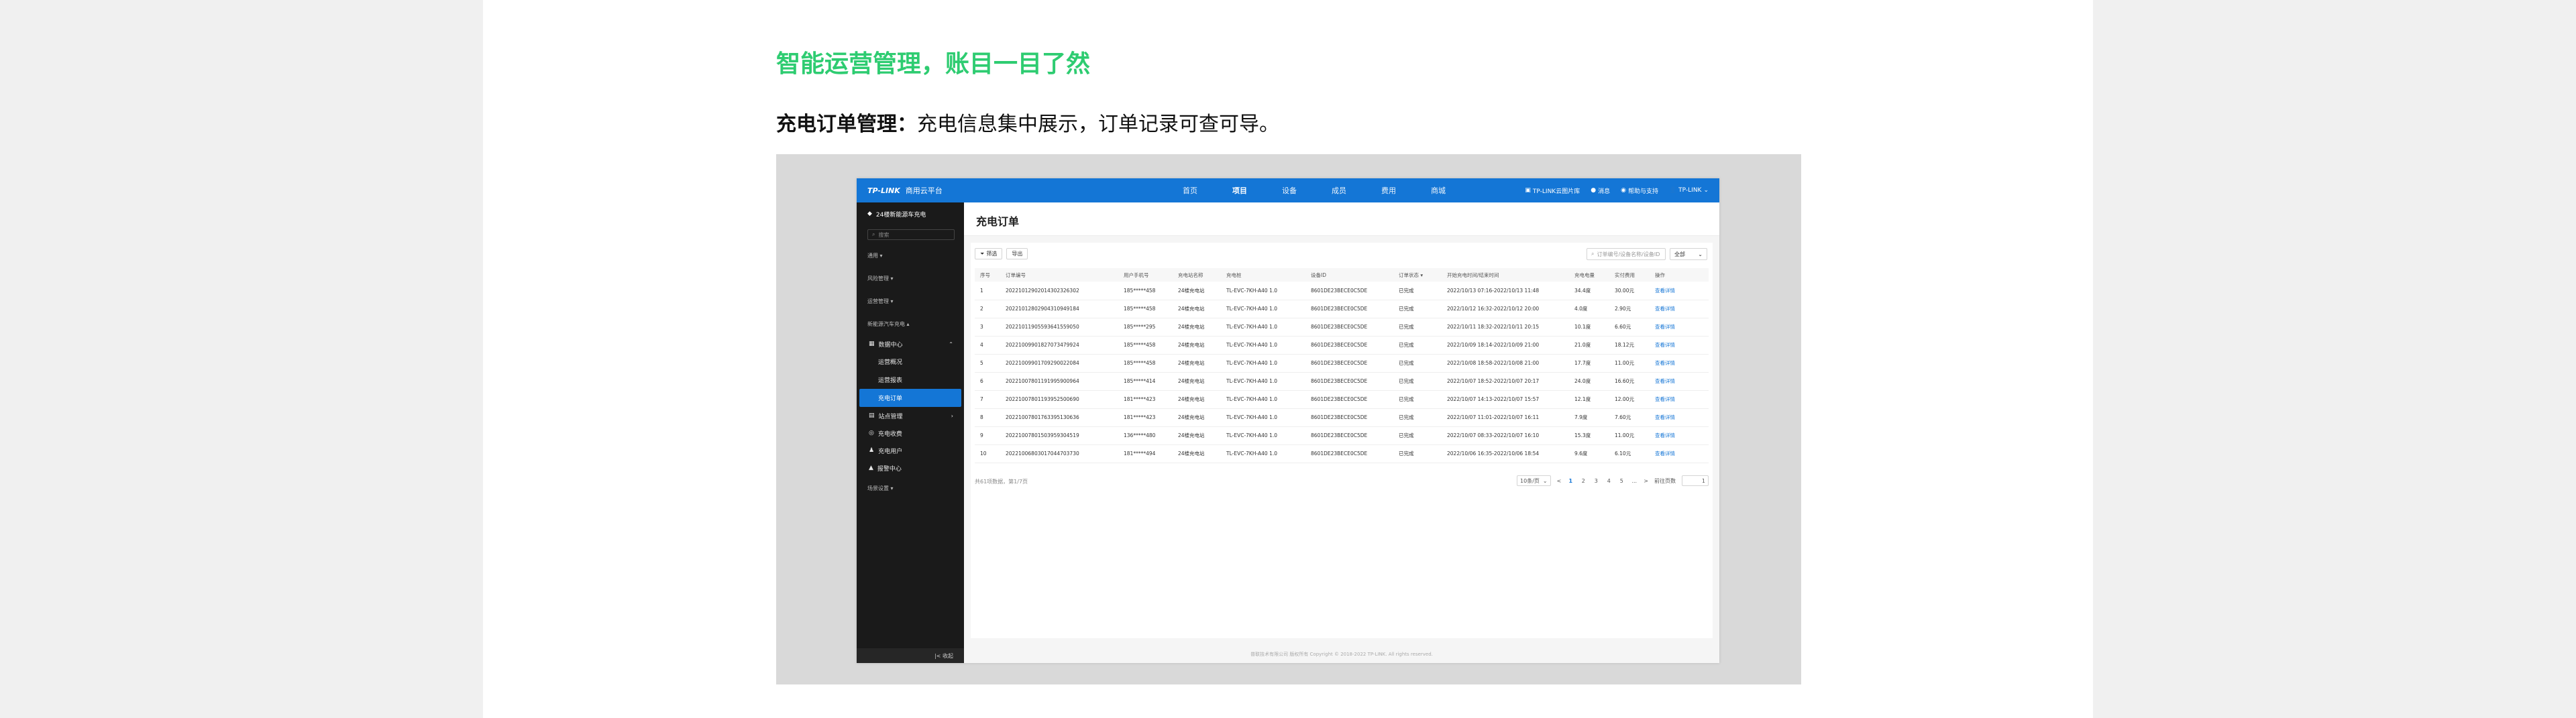 Image resolution: width=2576 pixels, height=718 pixels. Describe the element at coordinates (1570, 481) in the screenshot. I see `page-number: 1` at that location.